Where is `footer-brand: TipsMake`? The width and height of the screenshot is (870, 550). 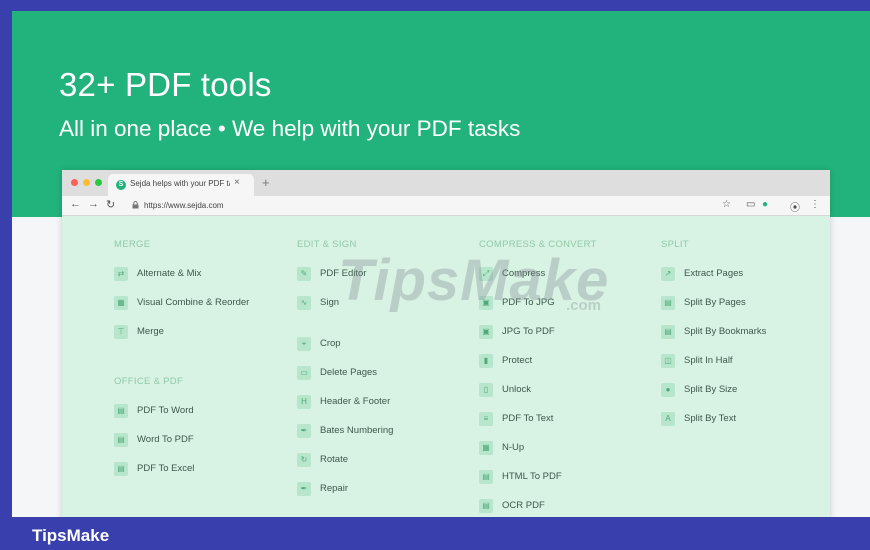
footer-brand: TipsMake is located at coordinates (71, 535).